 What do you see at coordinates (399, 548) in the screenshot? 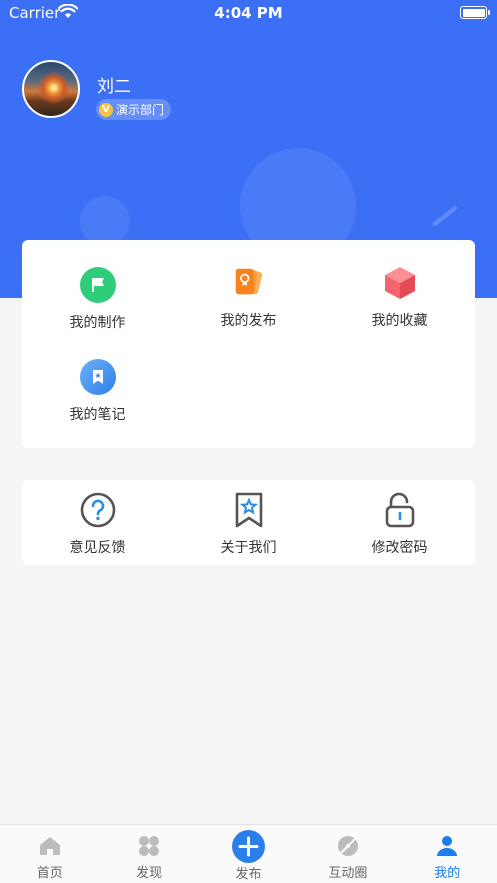
I see `change-password-label: 修改密码` at bounding box center [399, 548].